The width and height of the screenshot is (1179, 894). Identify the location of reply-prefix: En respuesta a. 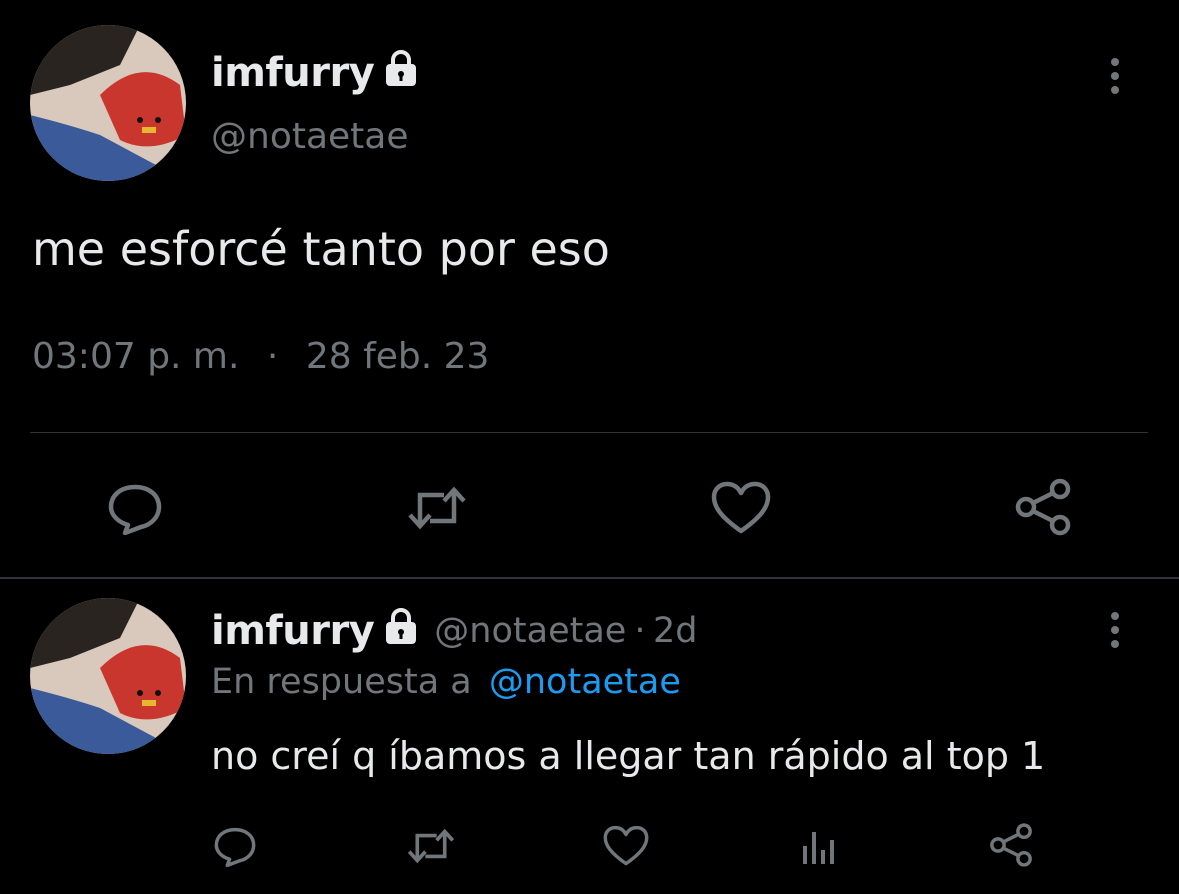
(341, 682).